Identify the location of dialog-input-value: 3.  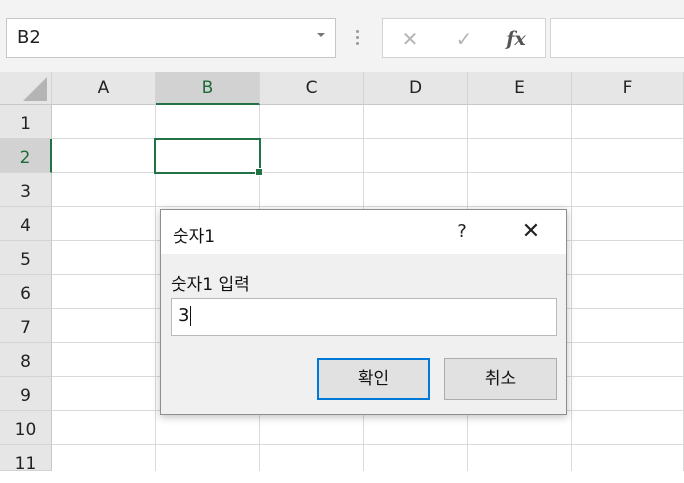
(184, 315).